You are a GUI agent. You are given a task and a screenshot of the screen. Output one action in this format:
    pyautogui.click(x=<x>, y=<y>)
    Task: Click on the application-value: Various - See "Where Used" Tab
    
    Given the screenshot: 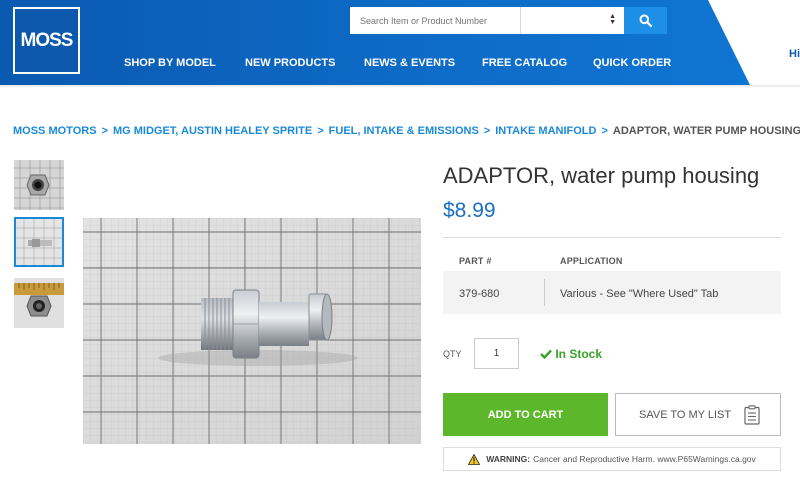 What is the action you would take?
    pyautogui.click(x=639, y=294)
    